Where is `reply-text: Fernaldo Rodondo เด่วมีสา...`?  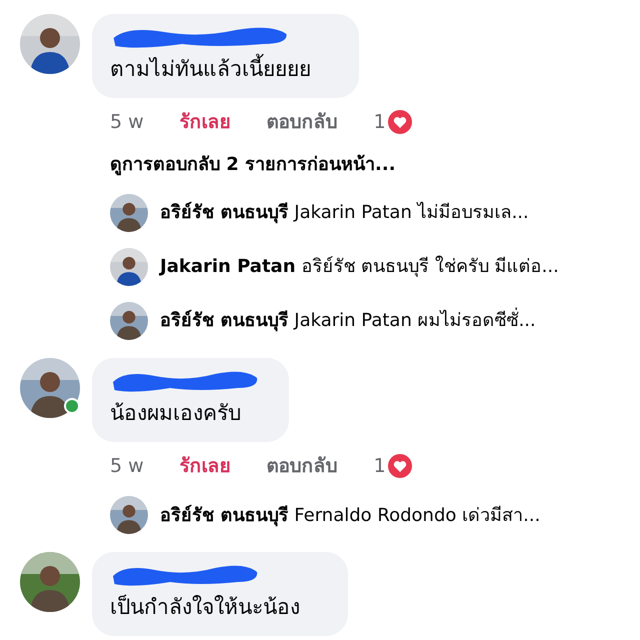
reply-text: Fernaldo Rodondo เด่วมีสา... is located at coordinates (417, 516).